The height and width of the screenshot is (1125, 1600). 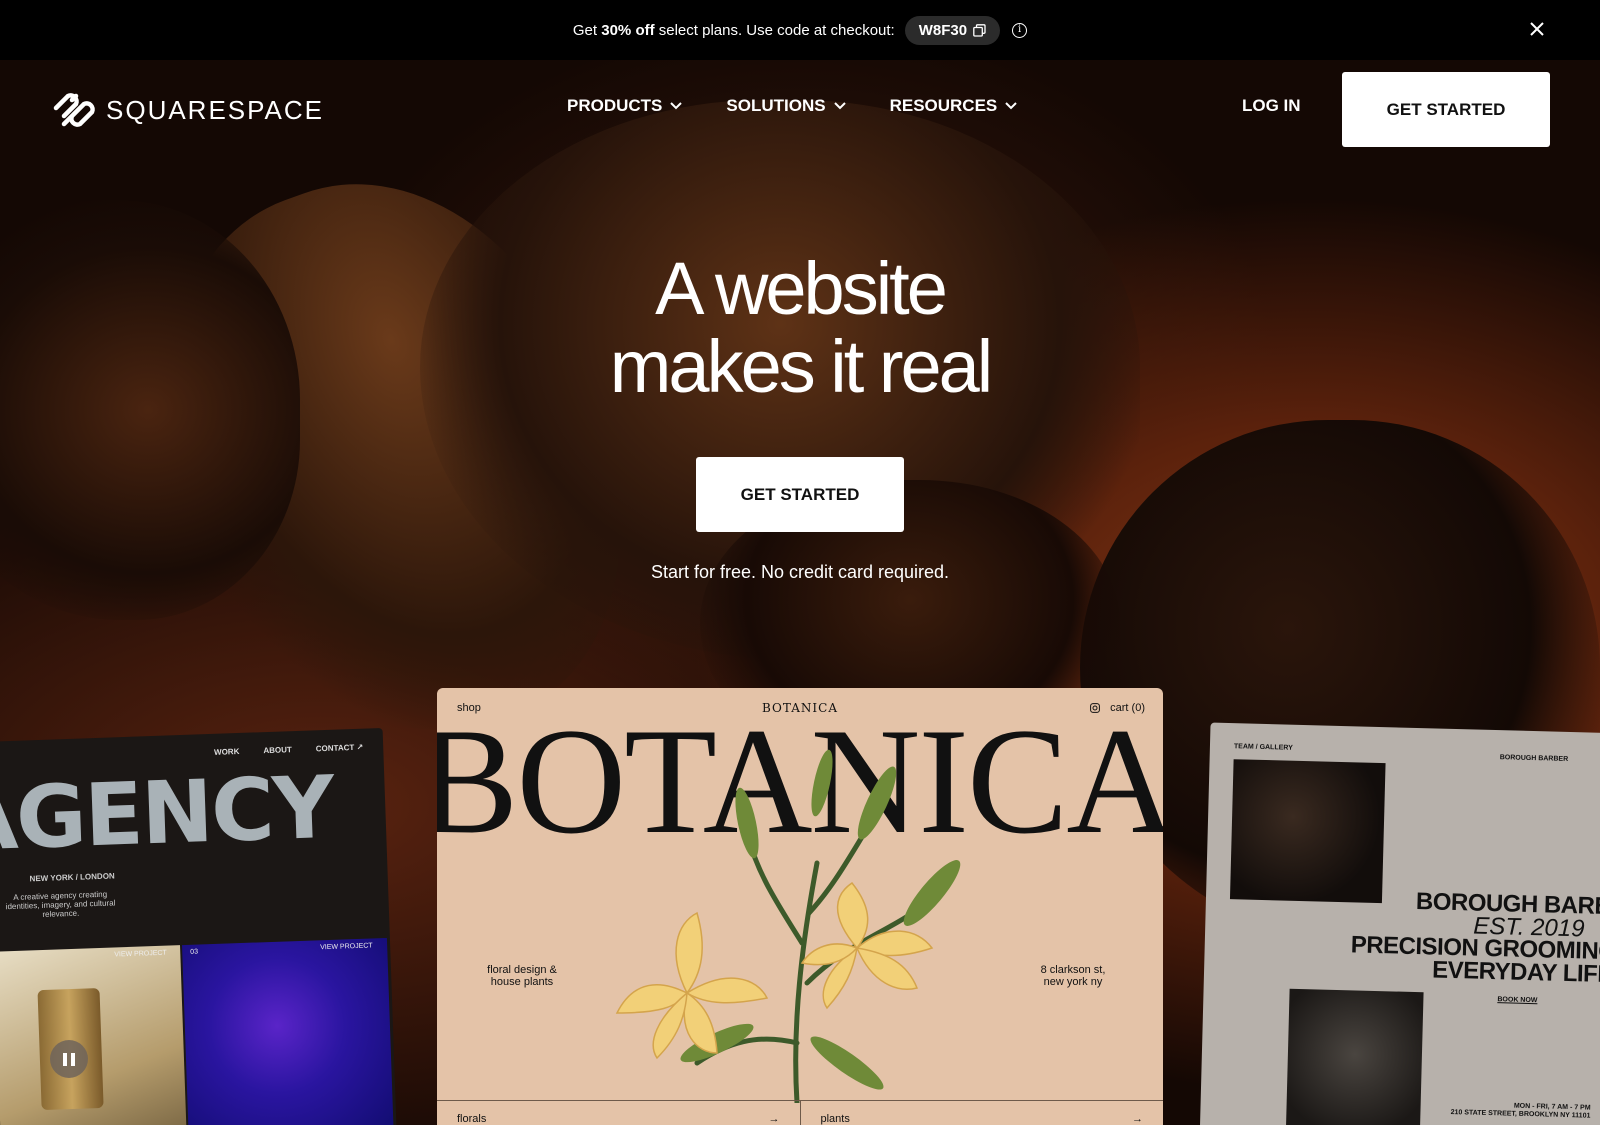 I want to click on copy-icon, so click(x=979, y=30).